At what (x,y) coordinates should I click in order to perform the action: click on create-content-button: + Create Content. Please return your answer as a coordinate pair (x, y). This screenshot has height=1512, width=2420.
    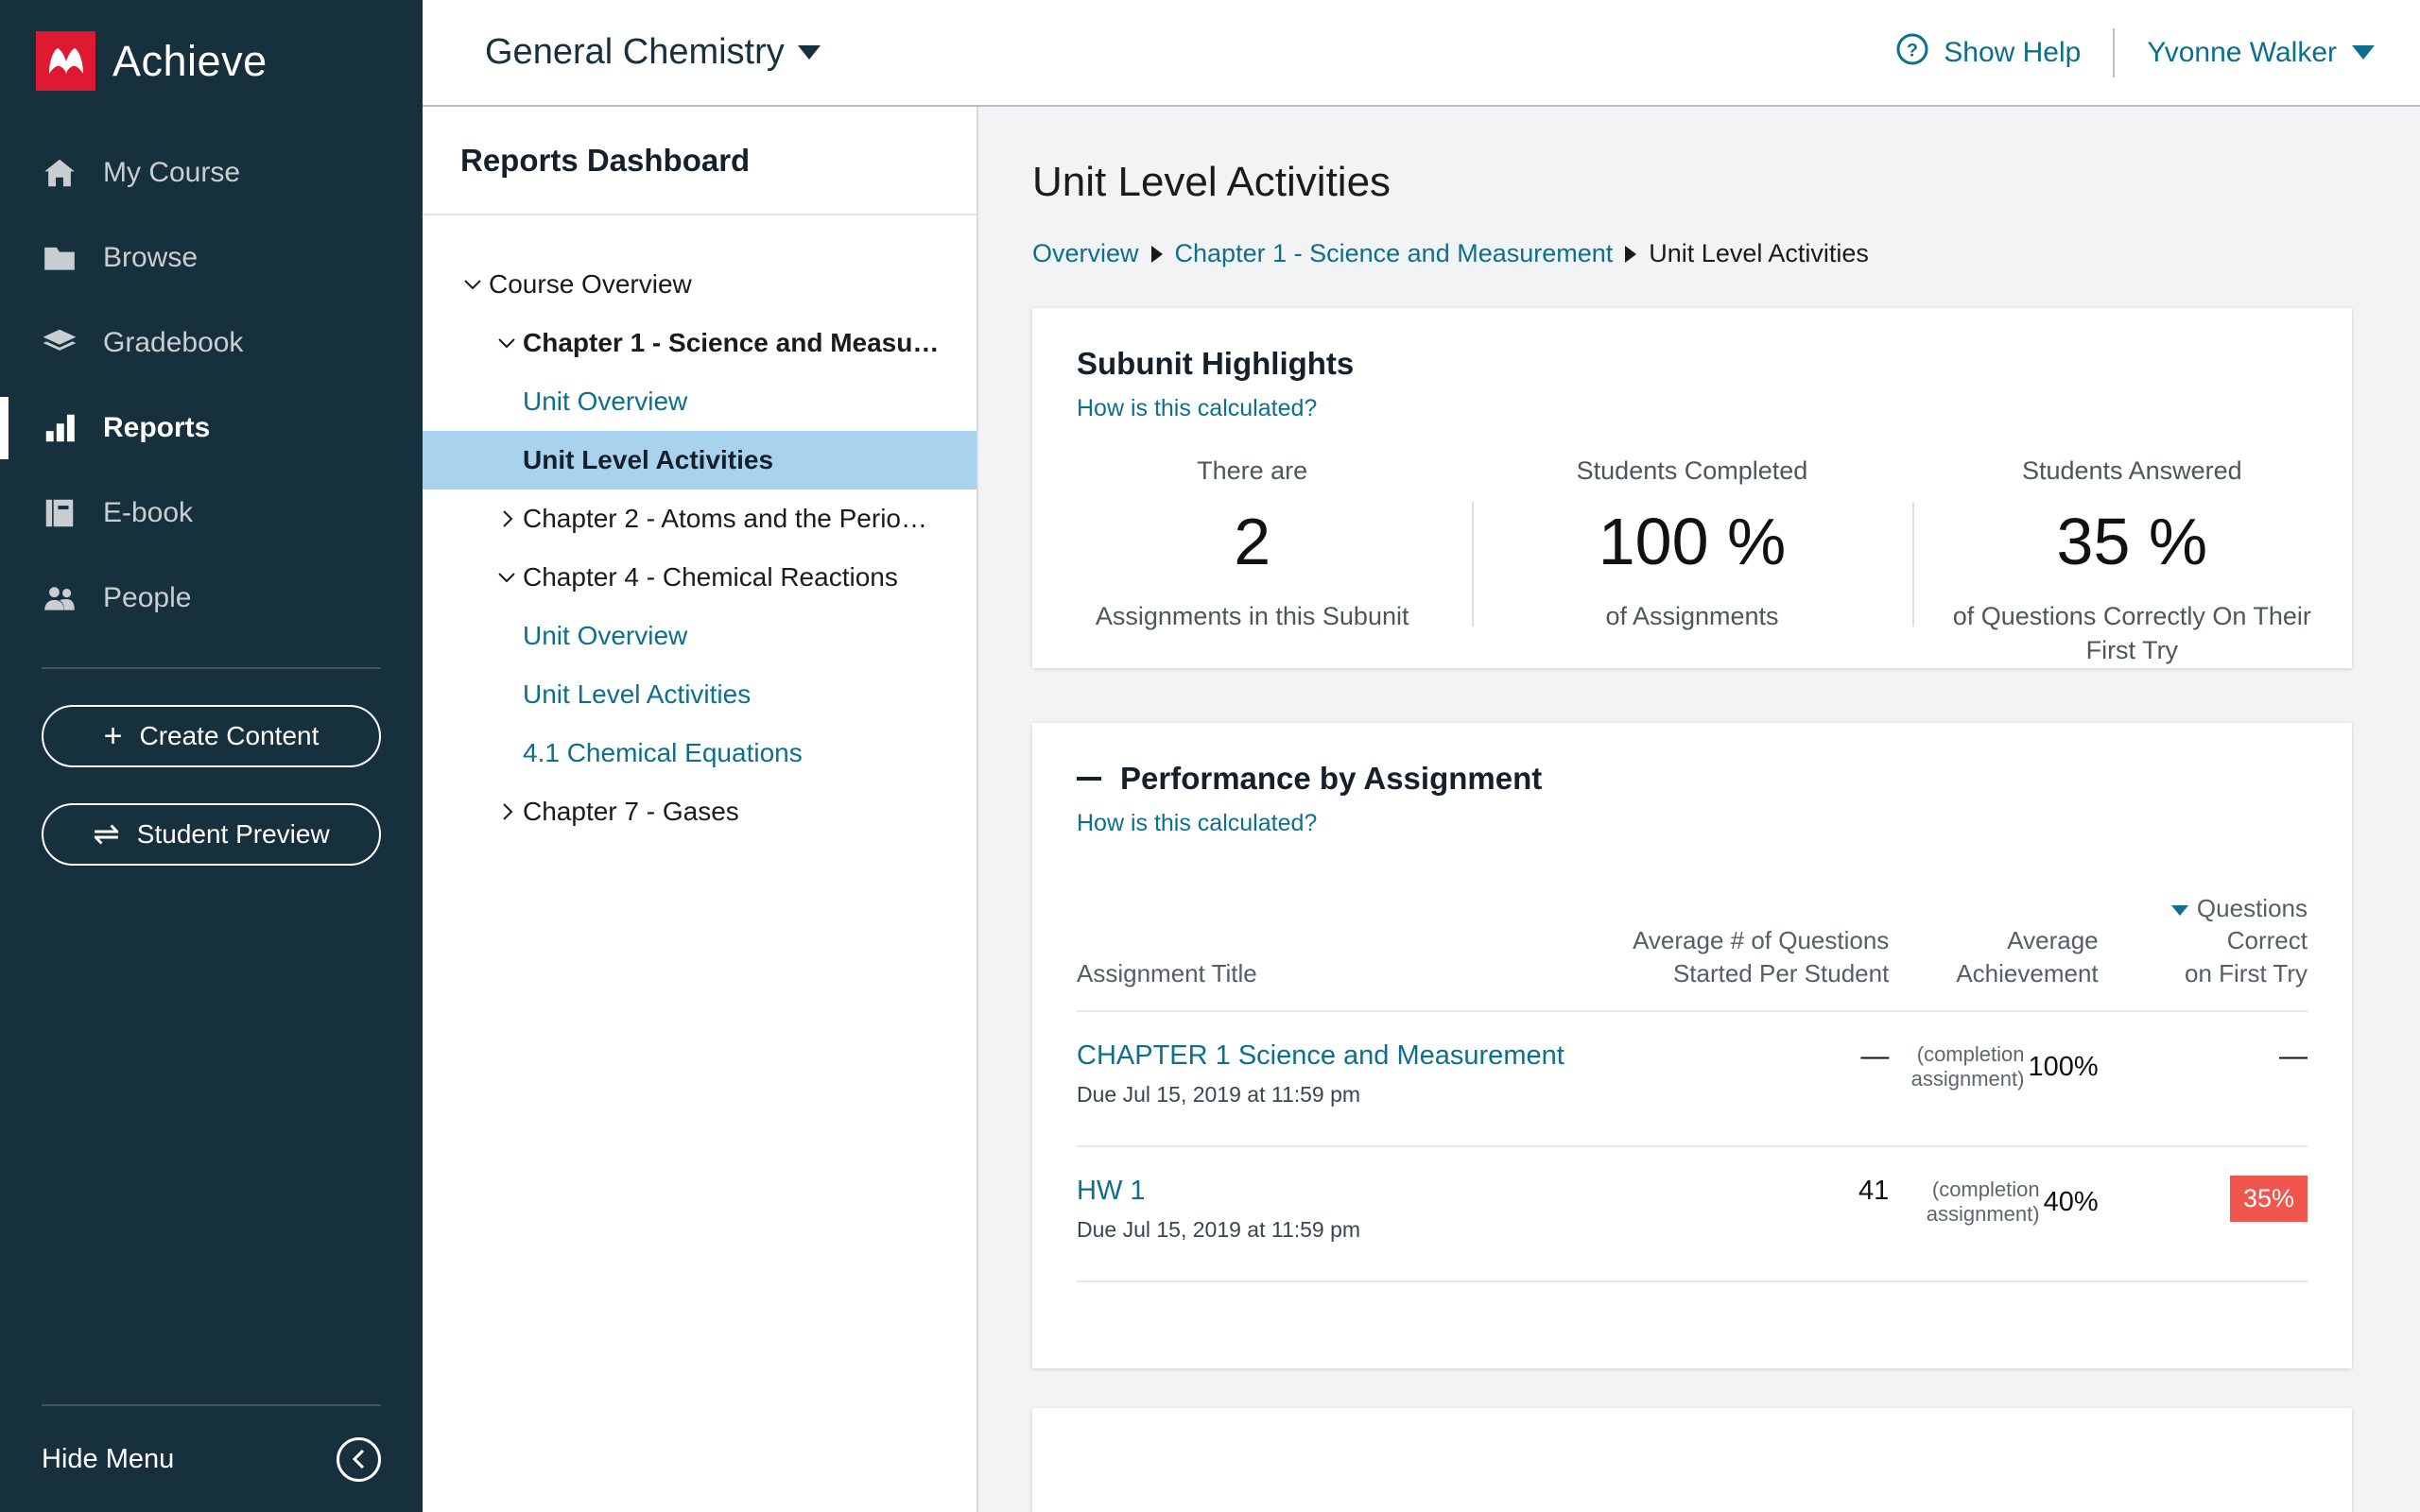
    Looking at the image, I should click on (211, 736).